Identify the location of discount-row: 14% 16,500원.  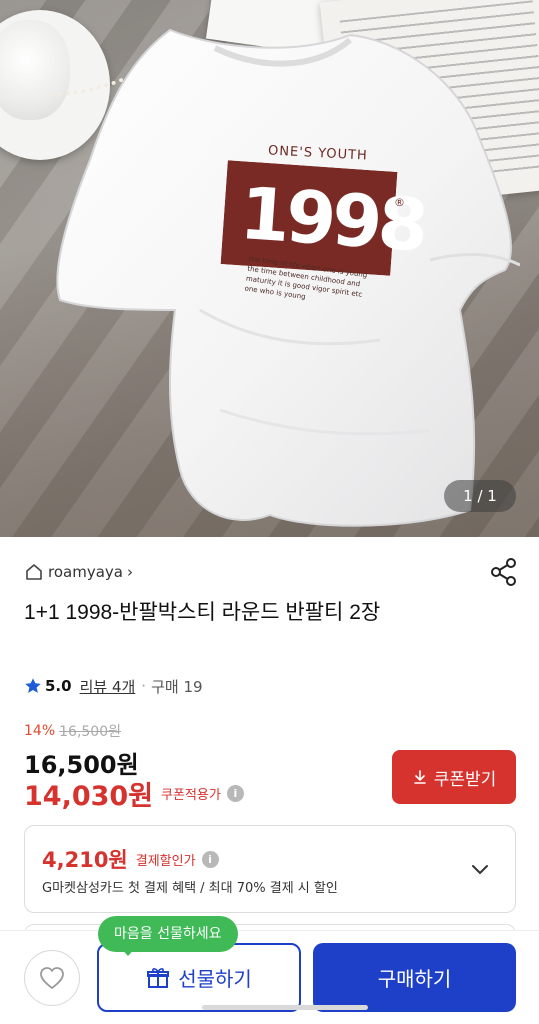
(72, 731).